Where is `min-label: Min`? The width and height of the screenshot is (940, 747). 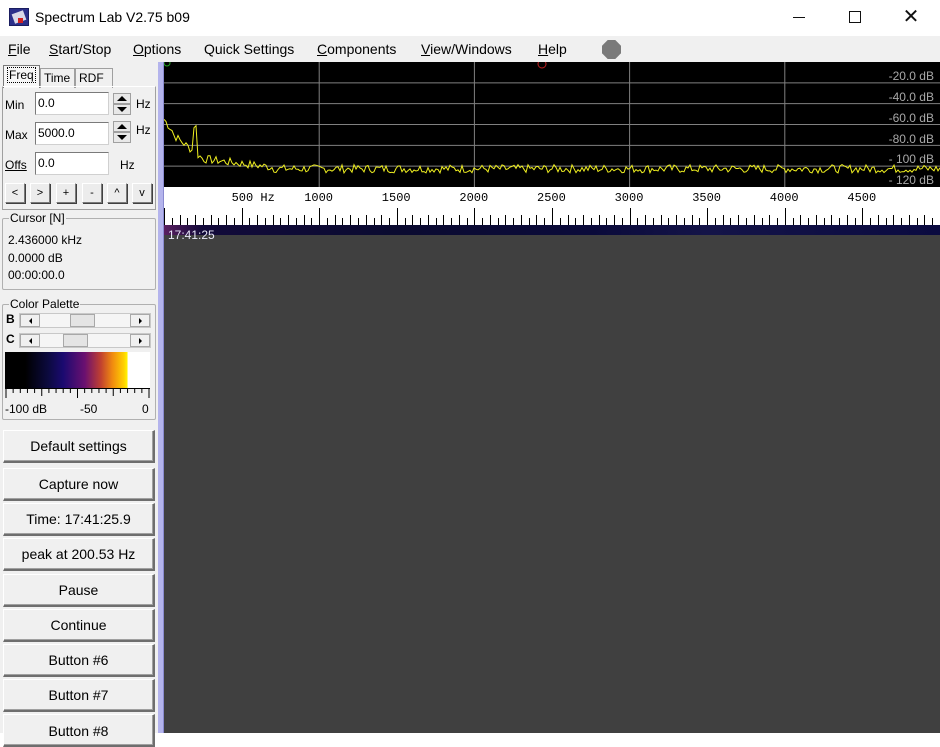 min-label: Min is located at coordinates (15, 105).